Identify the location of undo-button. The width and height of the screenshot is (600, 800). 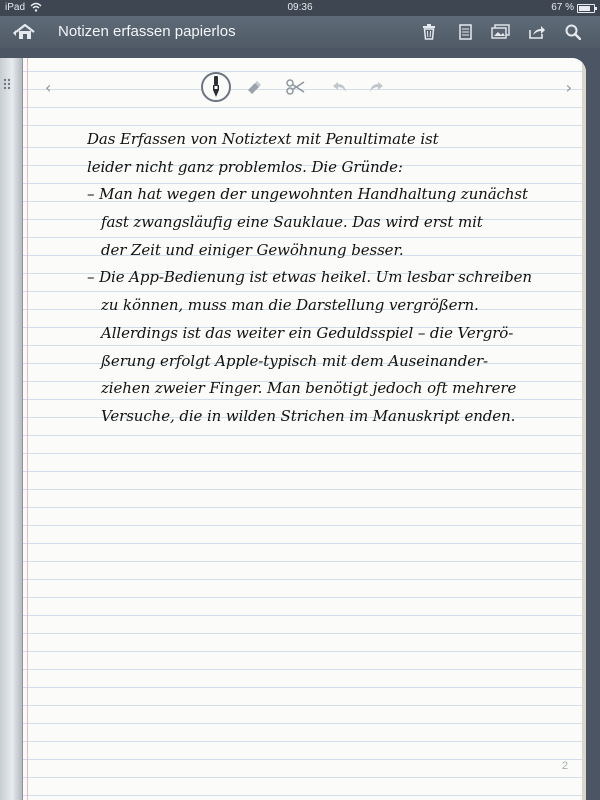
(340, 87).